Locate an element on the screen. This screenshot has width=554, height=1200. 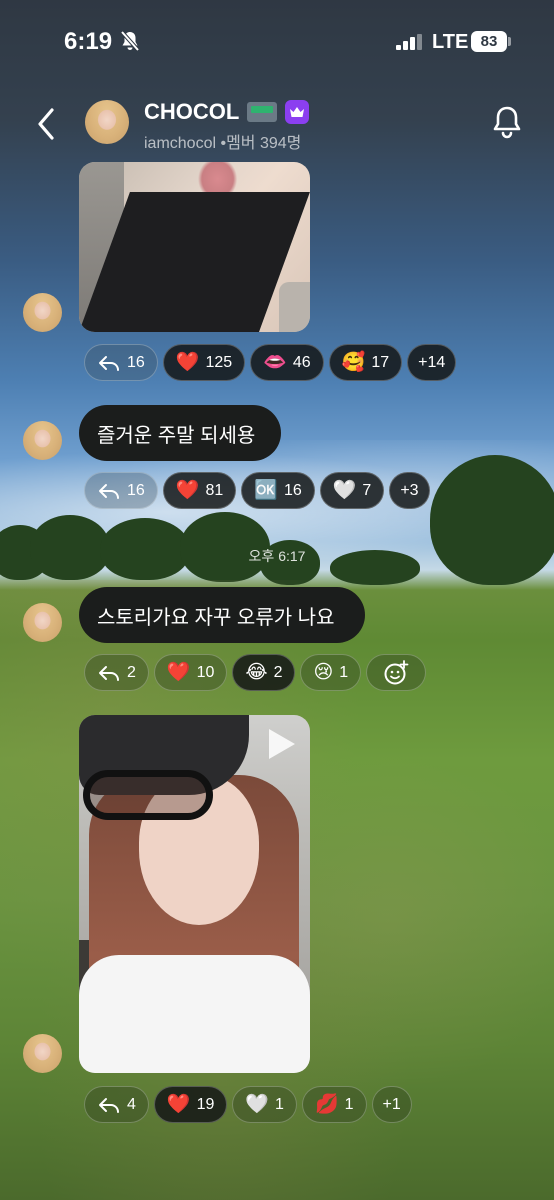
reaction-bar: 4 ❤️ 19 🤍 1 💋 1 +1 is located at coordinates (248, 1104).